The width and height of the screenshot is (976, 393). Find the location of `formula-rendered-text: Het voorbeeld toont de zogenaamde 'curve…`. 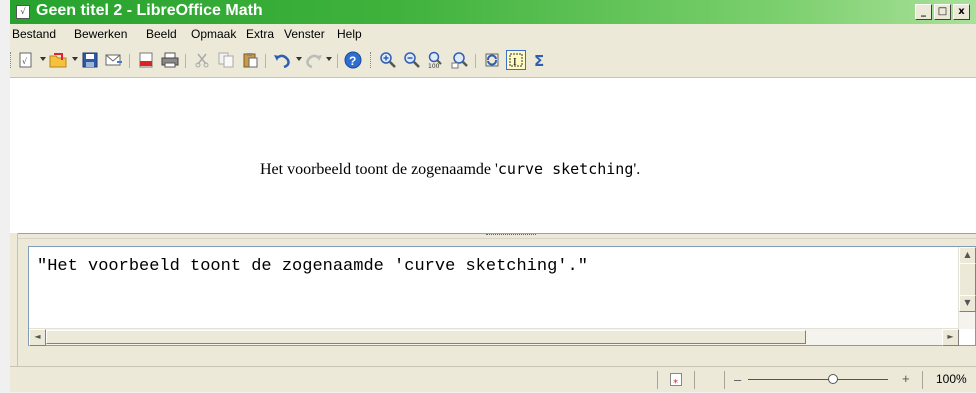

formula-rendered-text: Het voorbeeld toont de zogenaamde 'curve… is located at coordinates (450, 169).